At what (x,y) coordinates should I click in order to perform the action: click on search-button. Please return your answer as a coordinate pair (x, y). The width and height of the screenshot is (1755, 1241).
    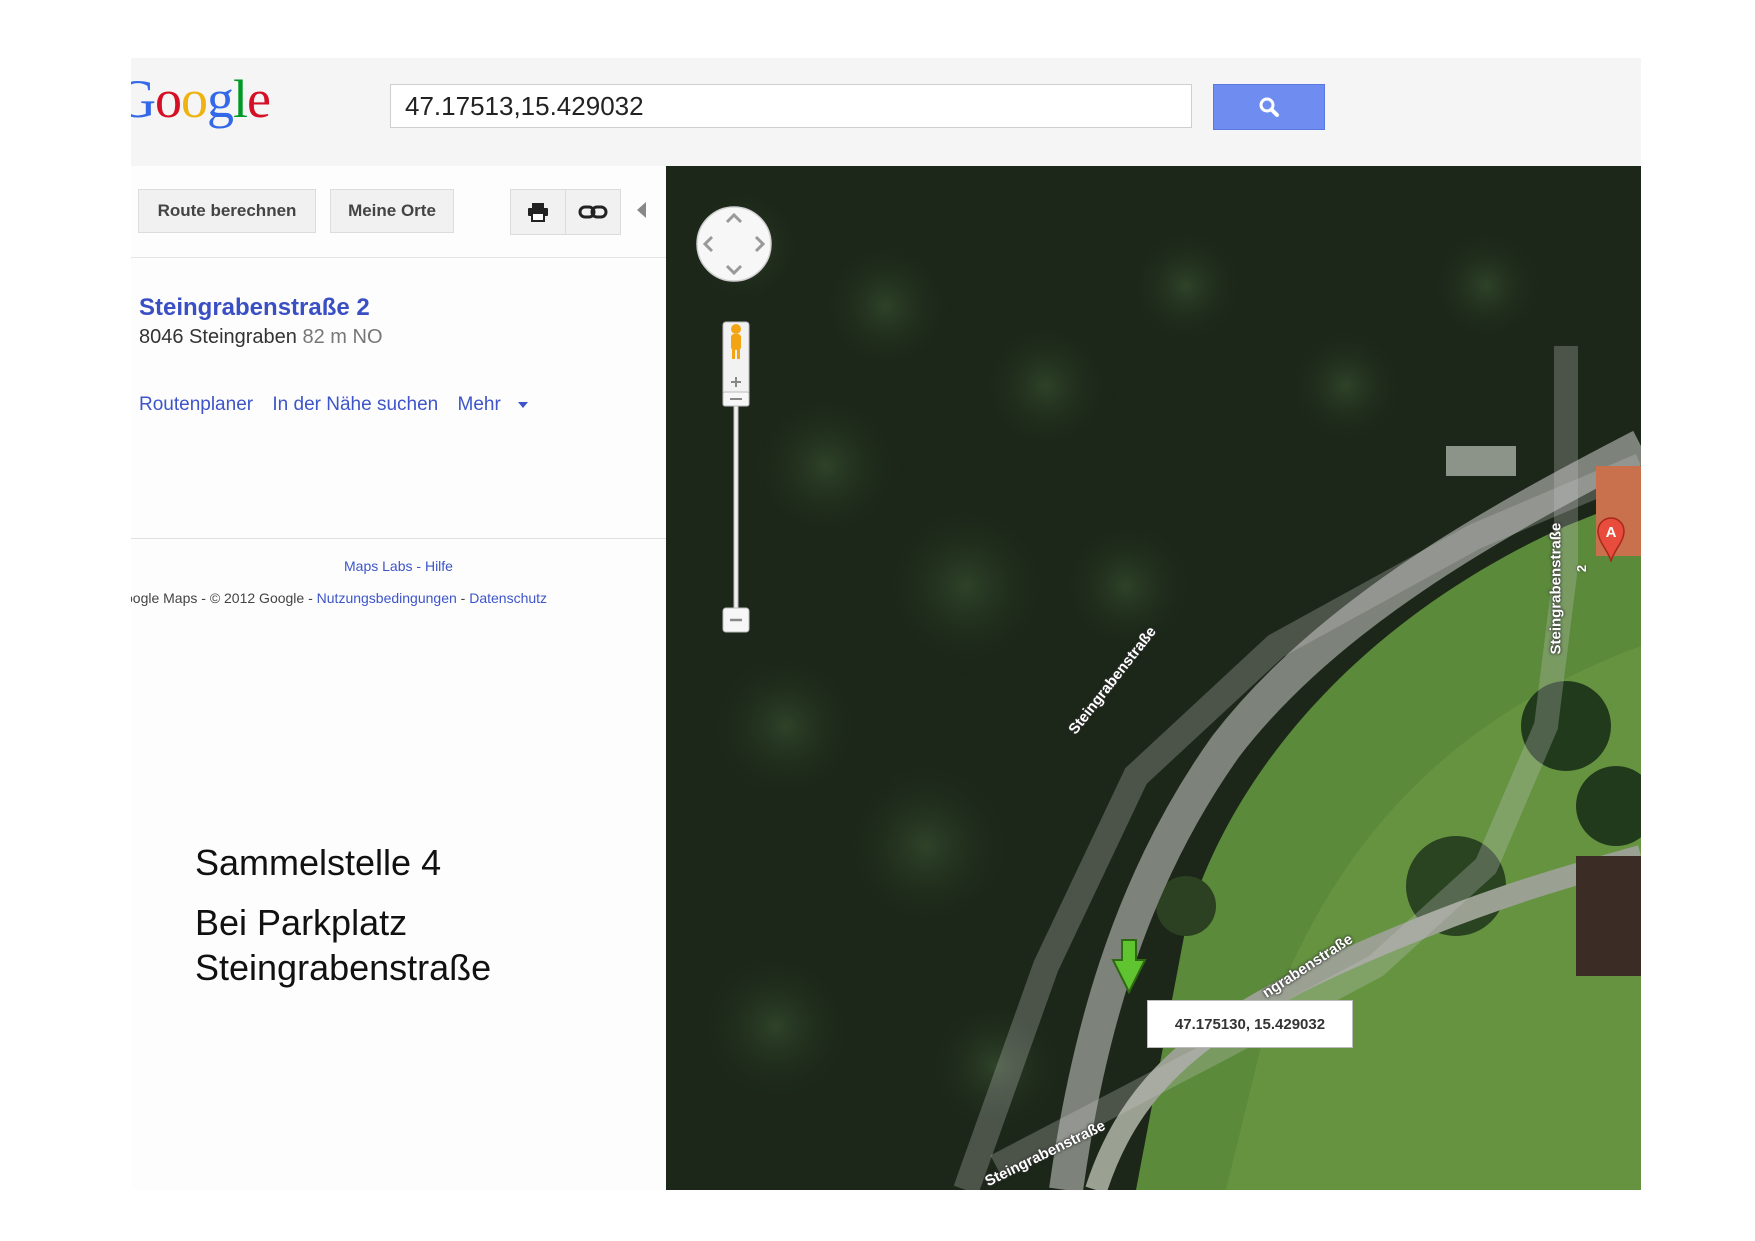
    Looking at the image, I should click on (1269, 107).